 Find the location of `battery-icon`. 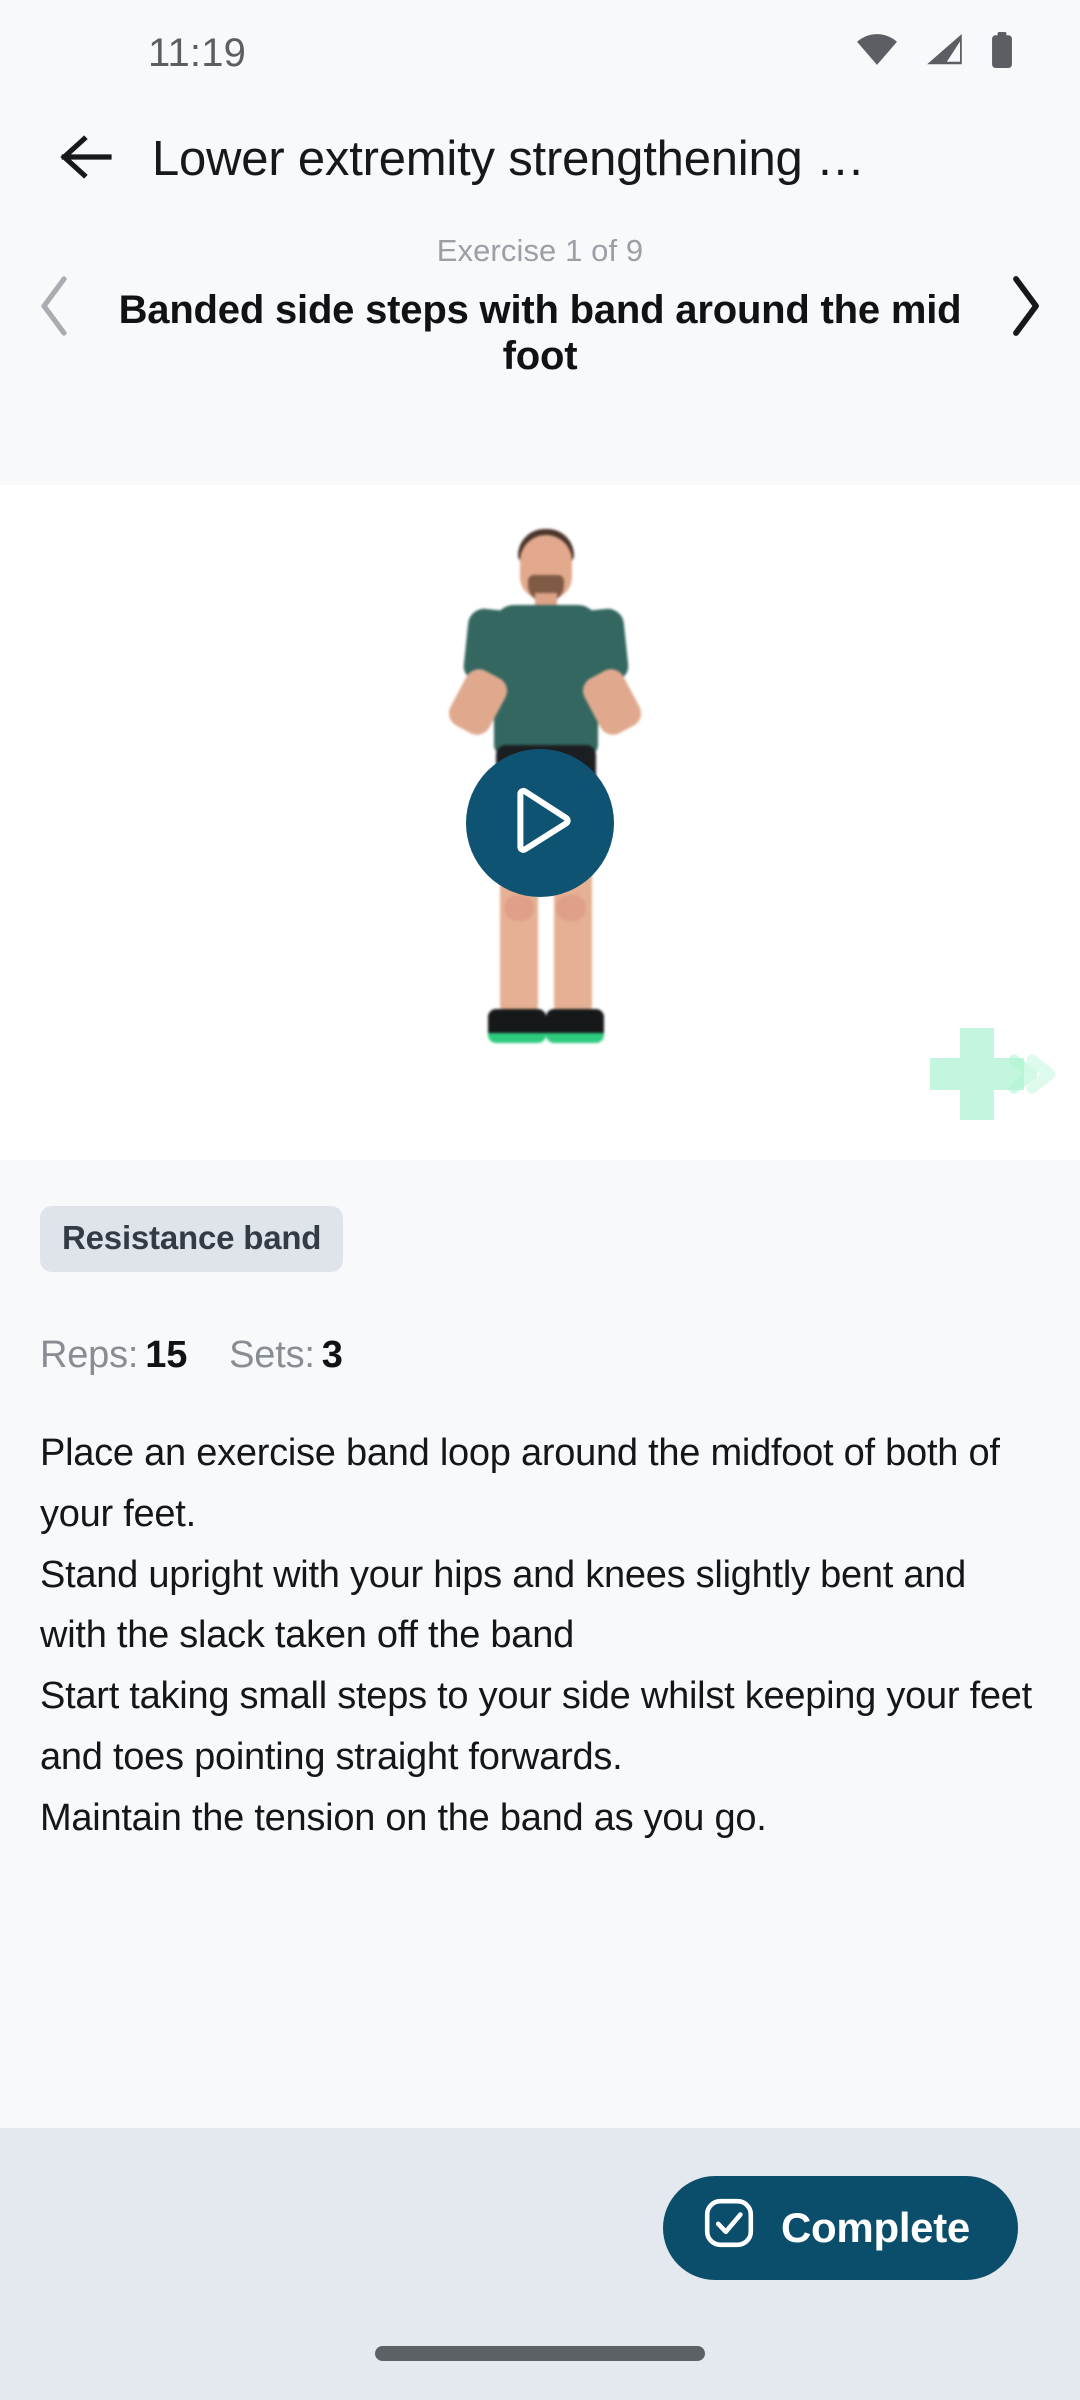

battery-icon is located at coordinates (1002, 52).